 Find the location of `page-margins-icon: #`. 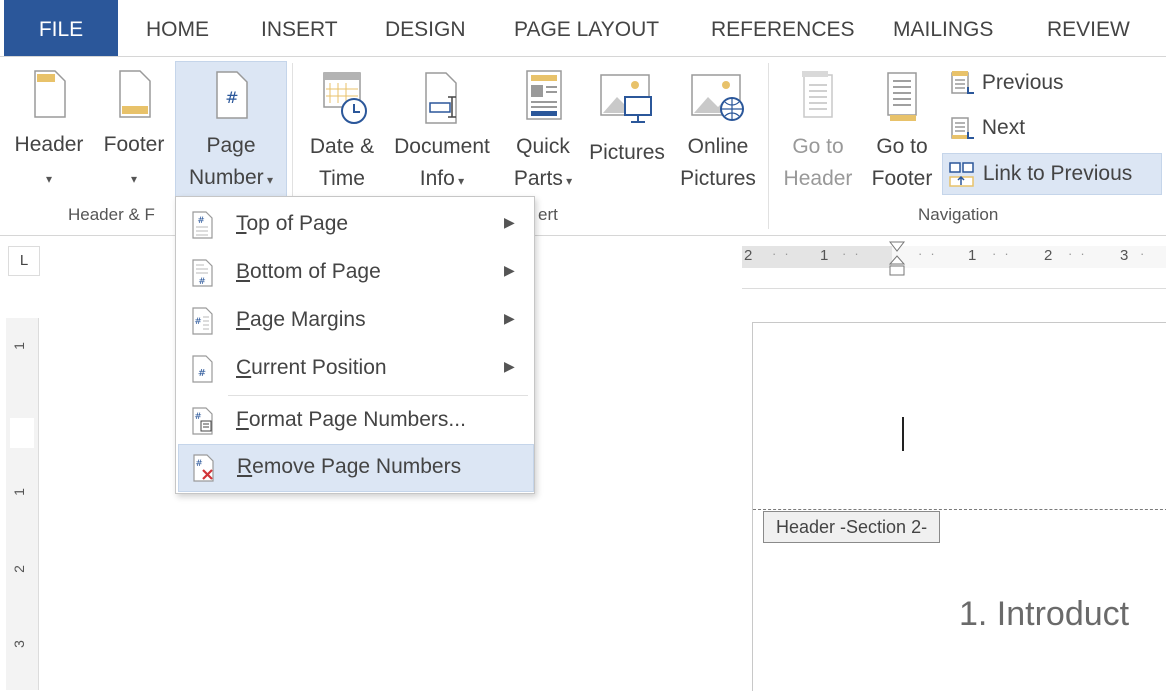

page-margins-icon: # is located at coordinates (202, 321).